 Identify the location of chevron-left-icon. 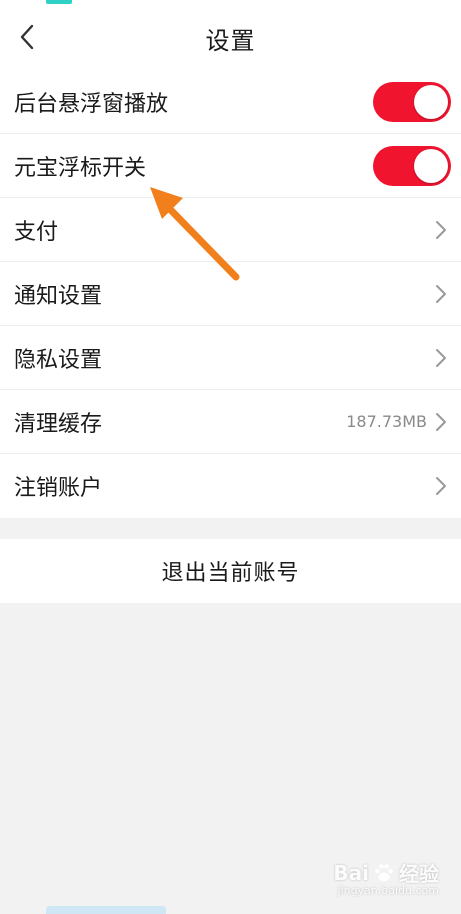
(27, 37).